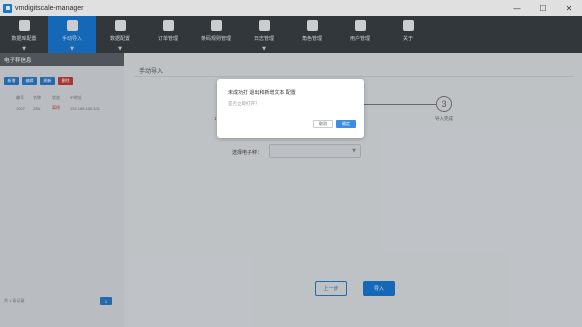 The image size is (582, 327). What do you see at coordinates (262, 93) in the screenshot?
I see `dialog-title: 未成功打 退出和新增文本 配置` at bounding box center [262, 93].